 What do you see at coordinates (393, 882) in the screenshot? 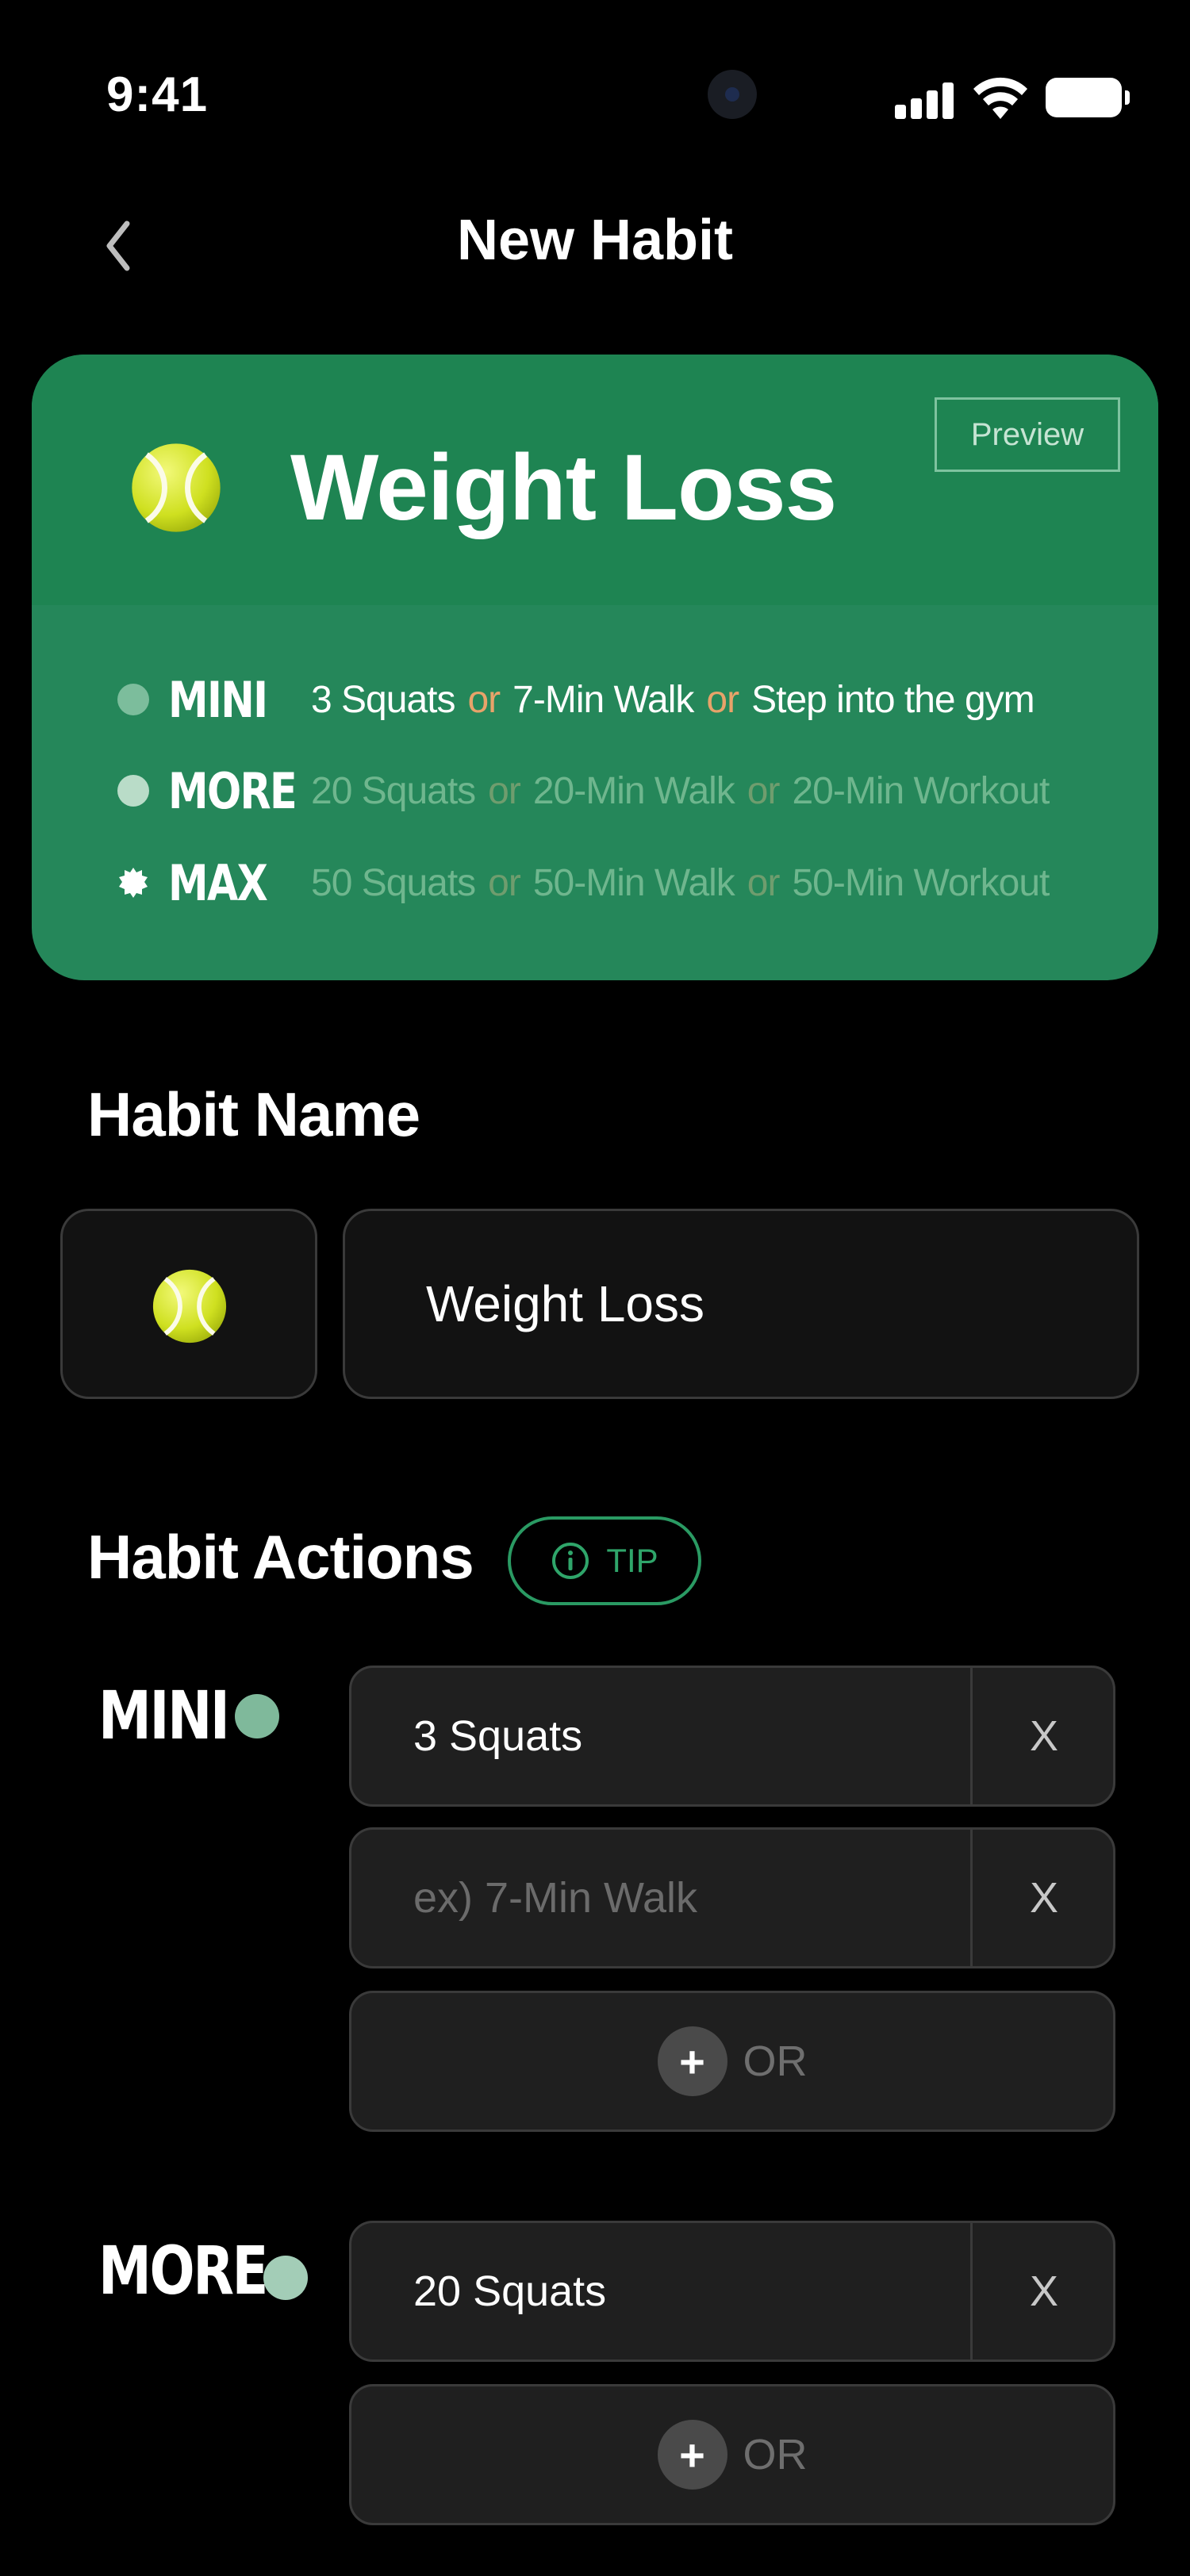
I see `action-text: 50 Squats` at bounding box center [393, 882].